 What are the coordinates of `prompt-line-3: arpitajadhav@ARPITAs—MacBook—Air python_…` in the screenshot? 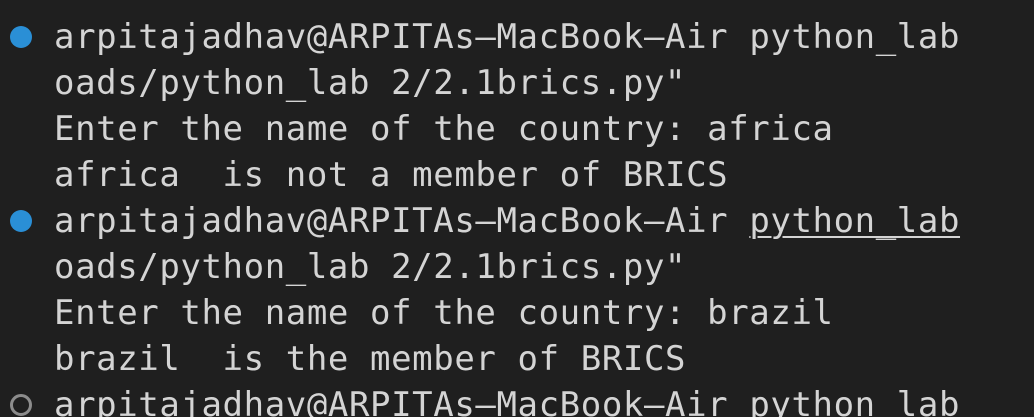 It's located at (507, 399).